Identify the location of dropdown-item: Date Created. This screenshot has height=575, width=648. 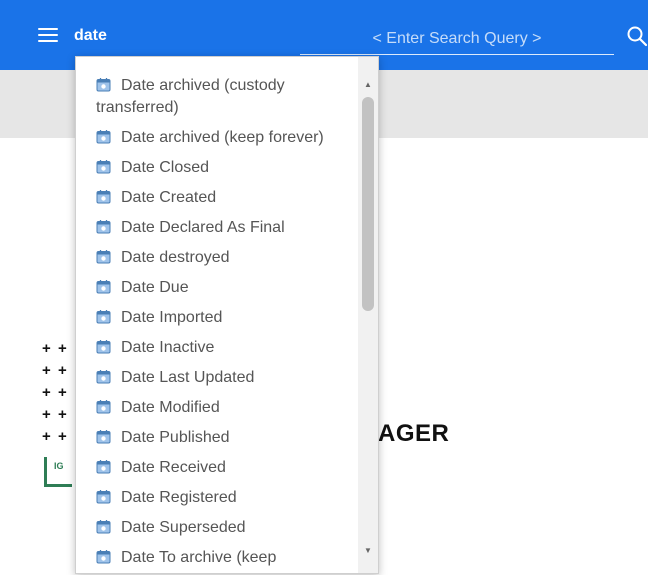
(217, 198).